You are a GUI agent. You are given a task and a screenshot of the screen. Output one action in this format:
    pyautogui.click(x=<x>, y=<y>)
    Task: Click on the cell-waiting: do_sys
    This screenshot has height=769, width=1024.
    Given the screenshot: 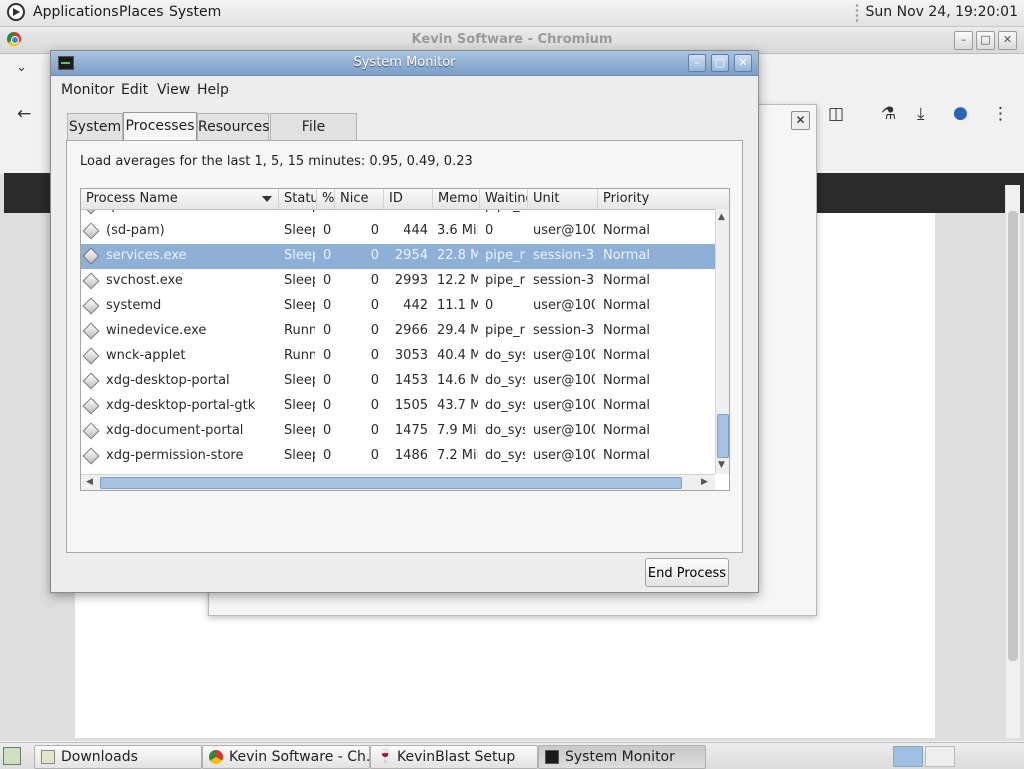 What is the action you would take?
    pyautogui.click(x=505, y=355)
    